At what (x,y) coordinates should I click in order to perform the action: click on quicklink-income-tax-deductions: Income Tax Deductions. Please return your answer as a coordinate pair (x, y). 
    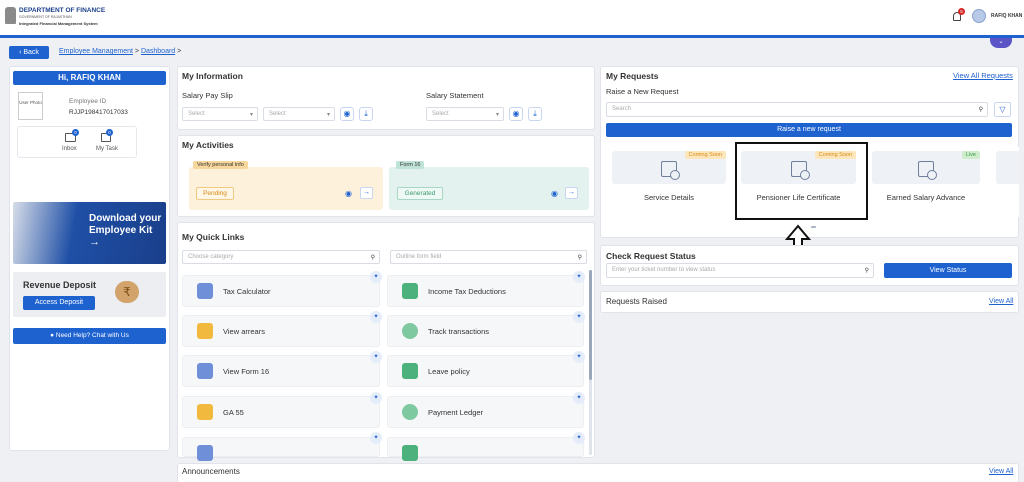
    Looking at the image, I should click on (485, 291).